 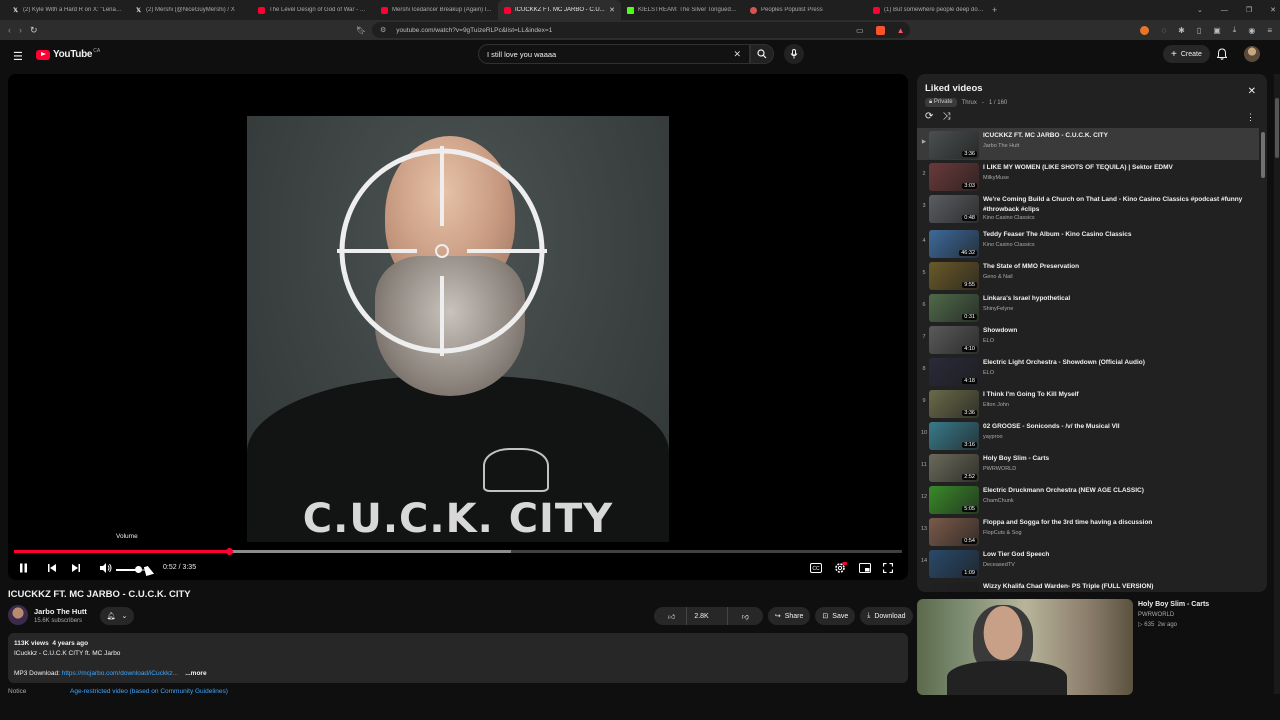 What do you see at coordinates (1145, 30) in the screenshot?
I see `extension-orange-icon` at bounding box center [1145, 30].